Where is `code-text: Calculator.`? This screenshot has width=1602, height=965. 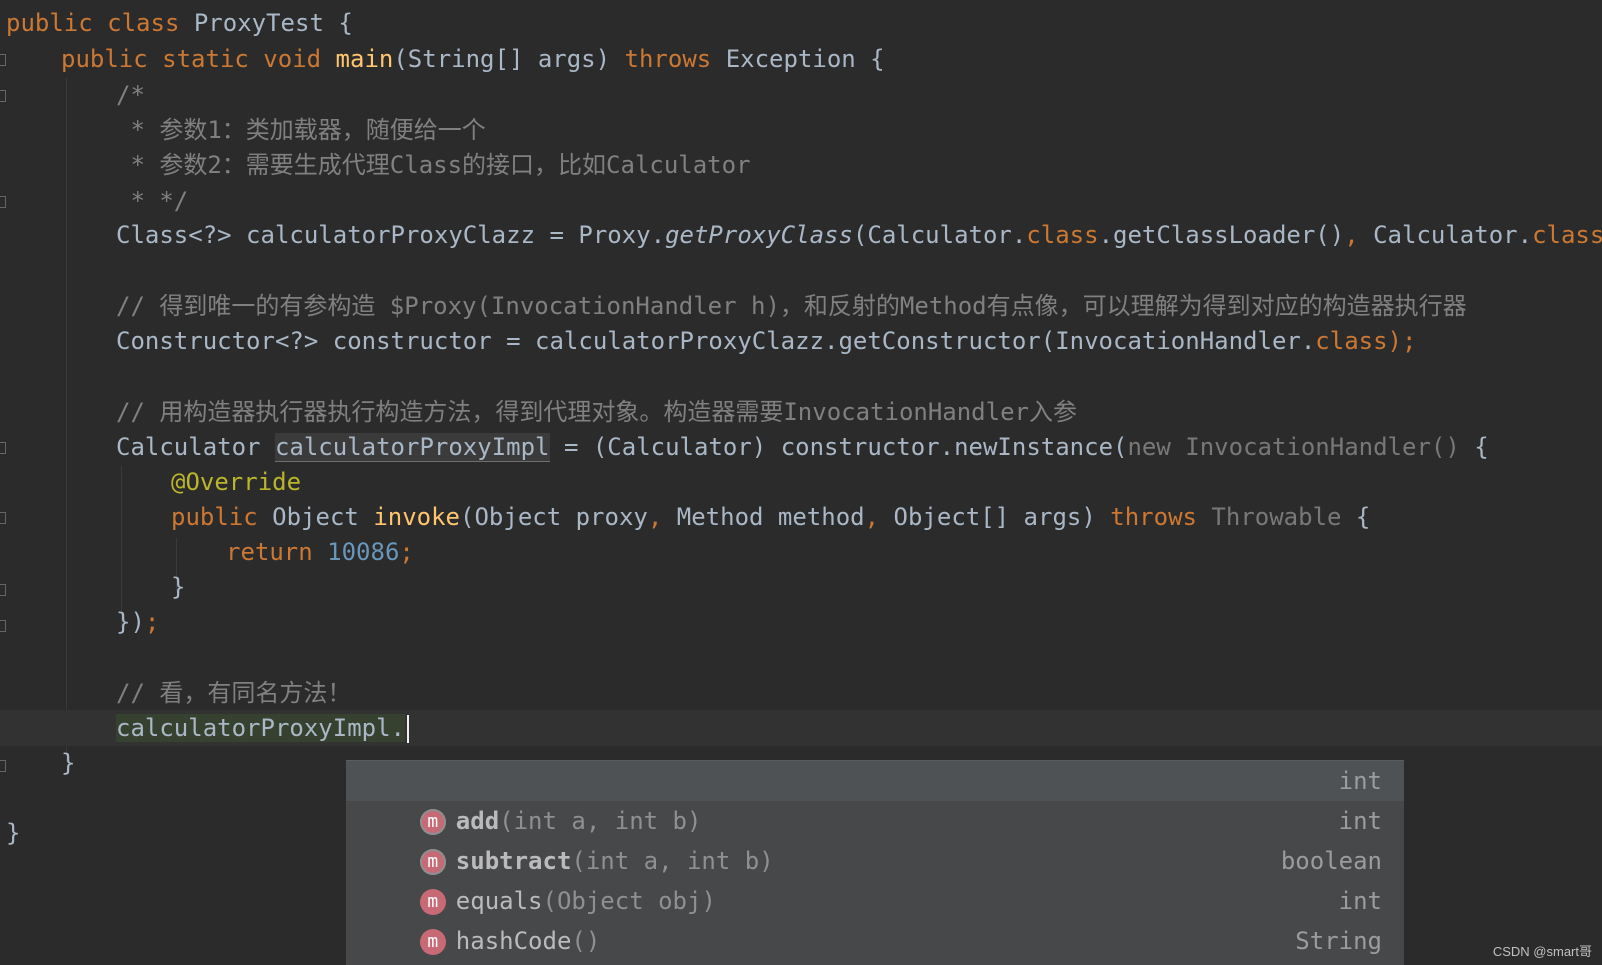 code-text: Calculator. is located at coordinates (1453, 235).